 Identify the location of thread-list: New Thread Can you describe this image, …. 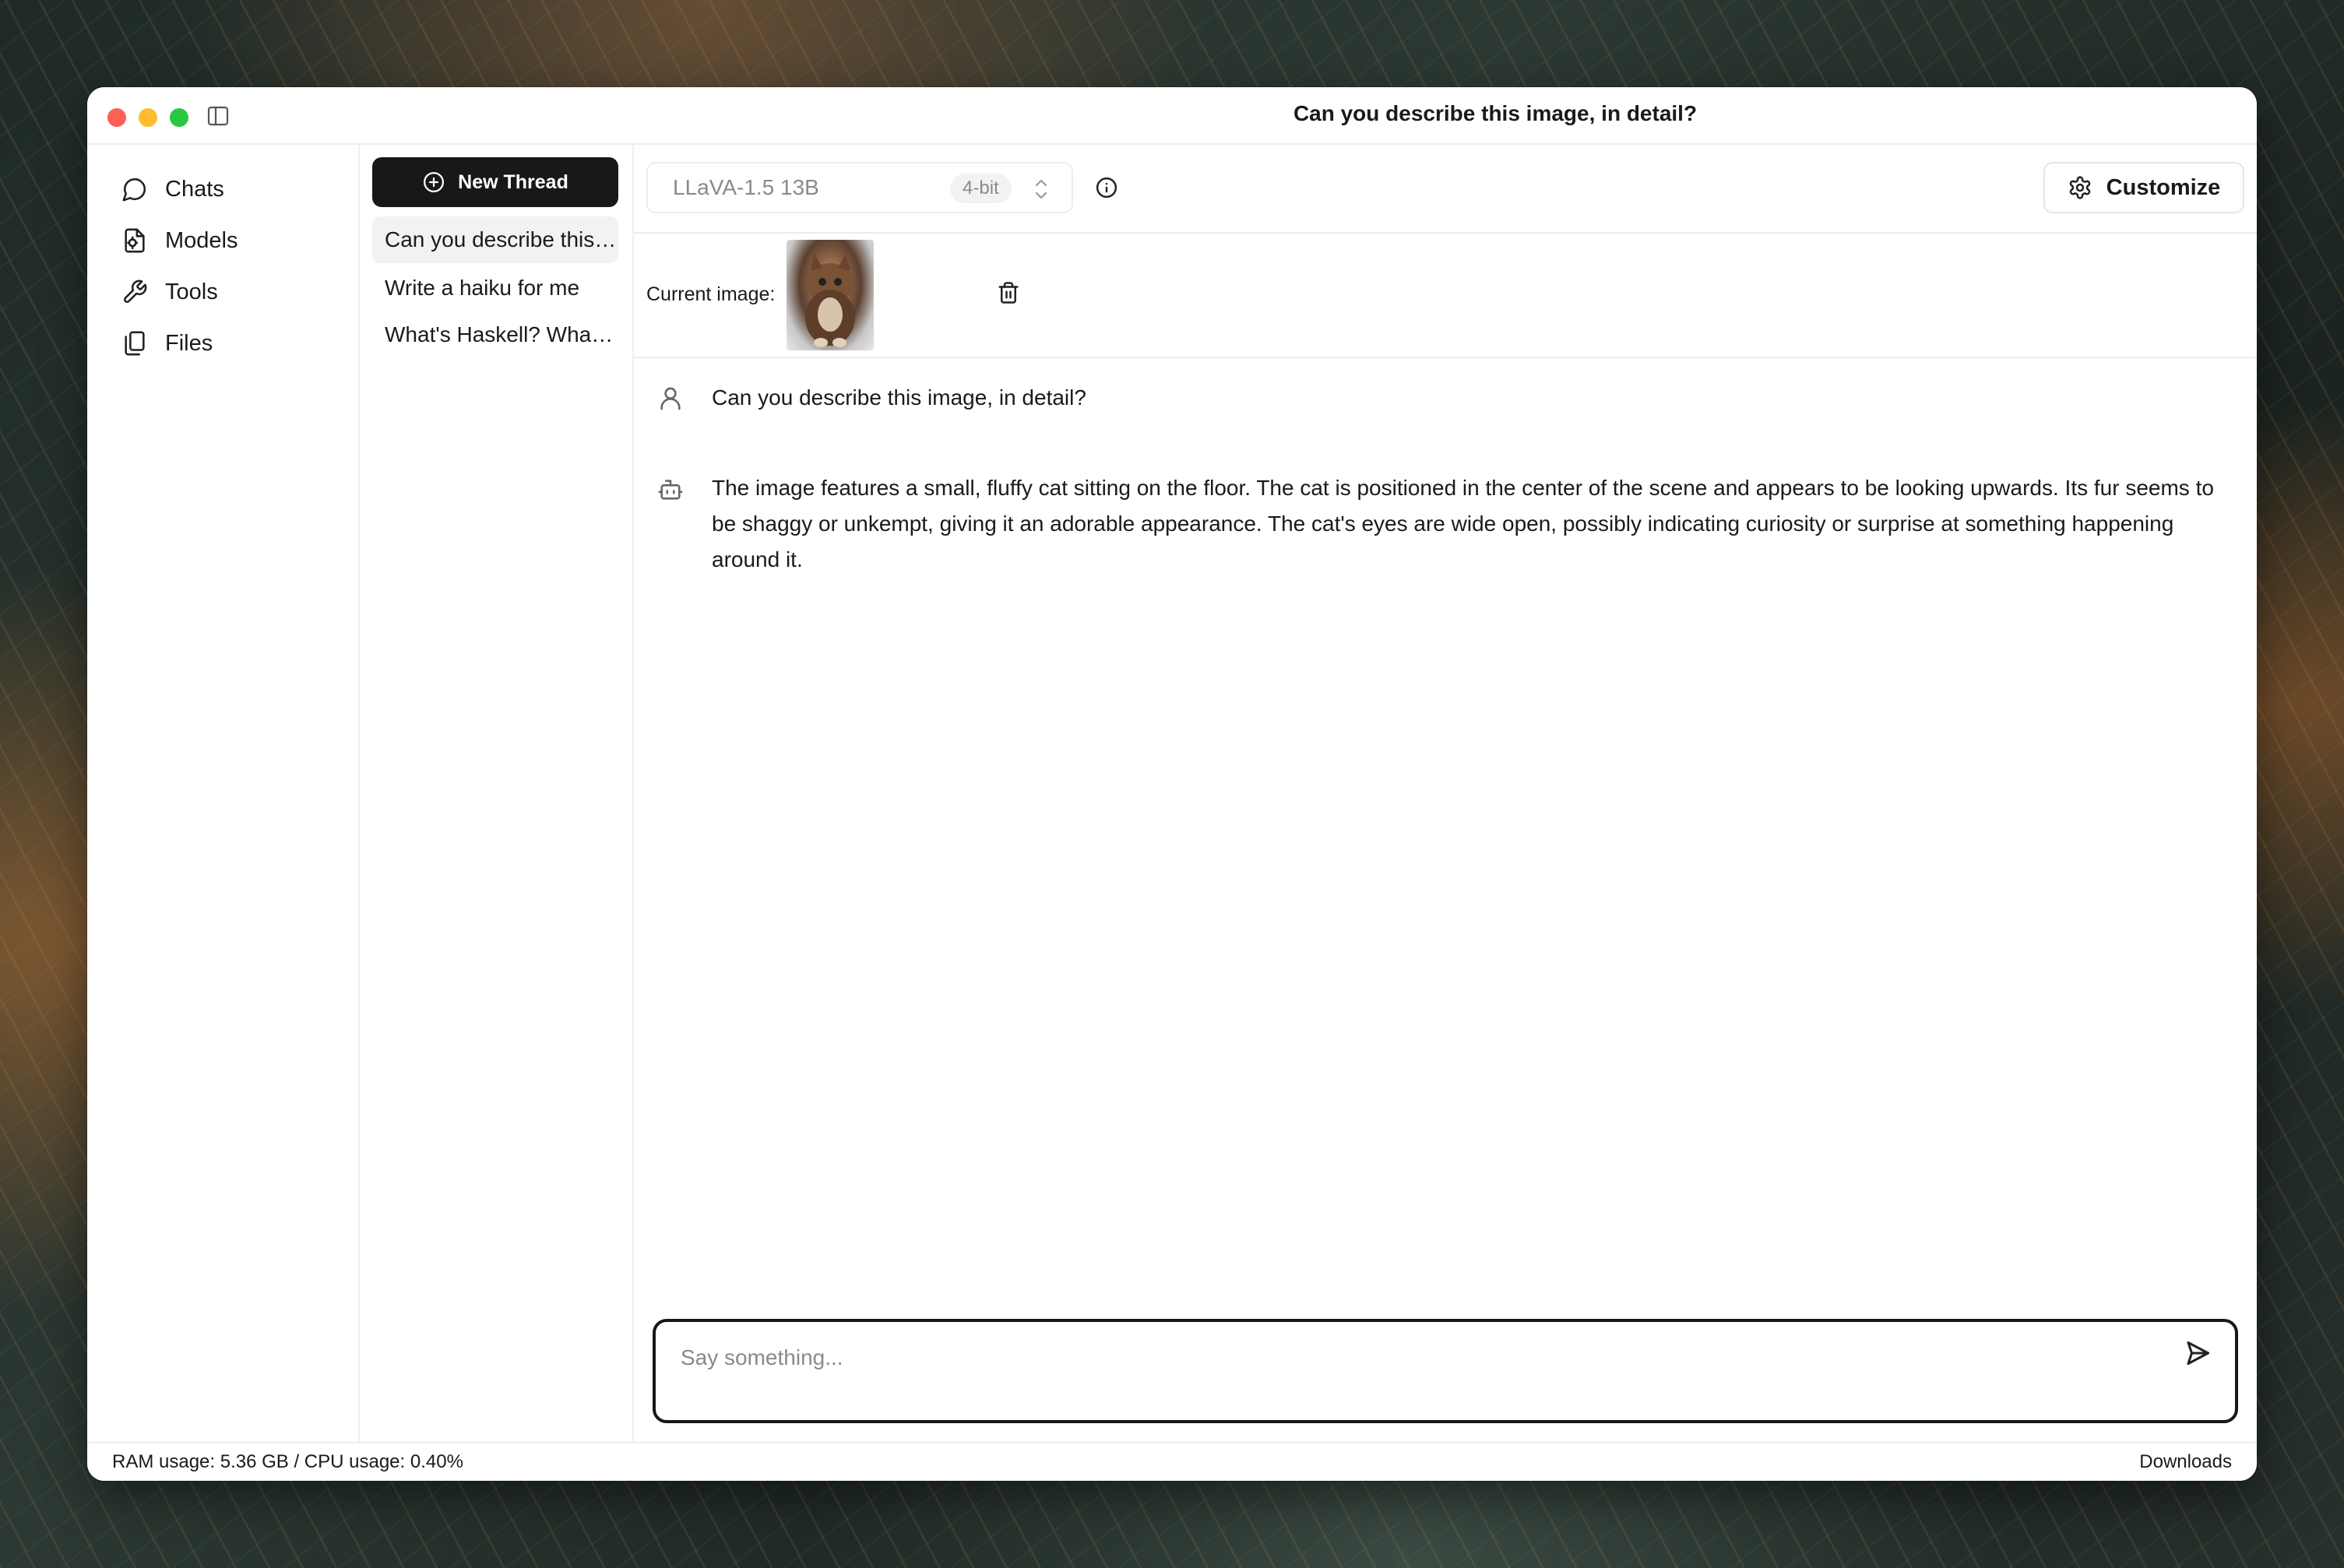
(497, 794).